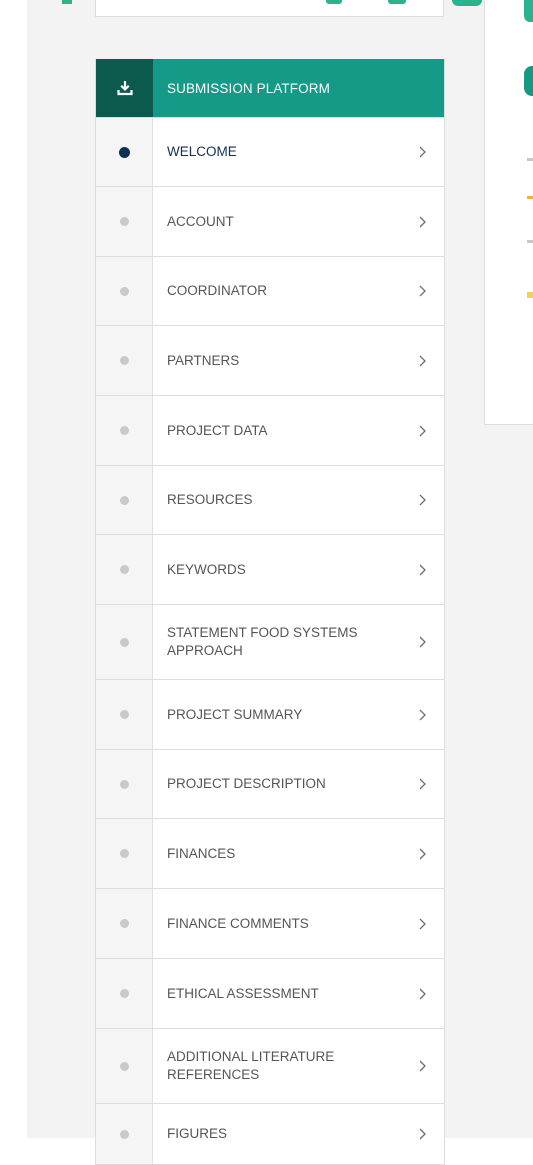 The image size is (533, 1165). What do you see at coordinates (246, 783) in the screenshot?
I see `sidebar-item-label: PROJECT DESCRIPTION` at bounding box center [246, 783].